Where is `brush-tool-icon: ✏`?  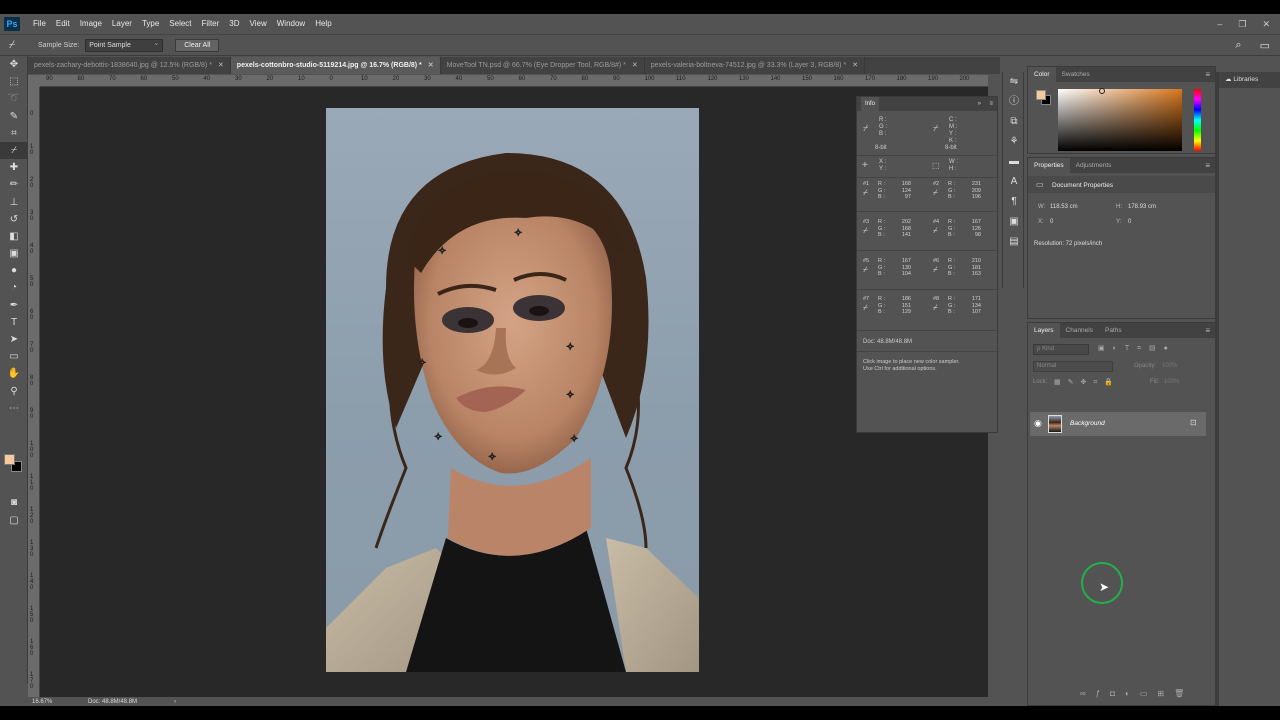 brush-tool-icon: ✏ is located at coordinates (14, 184).